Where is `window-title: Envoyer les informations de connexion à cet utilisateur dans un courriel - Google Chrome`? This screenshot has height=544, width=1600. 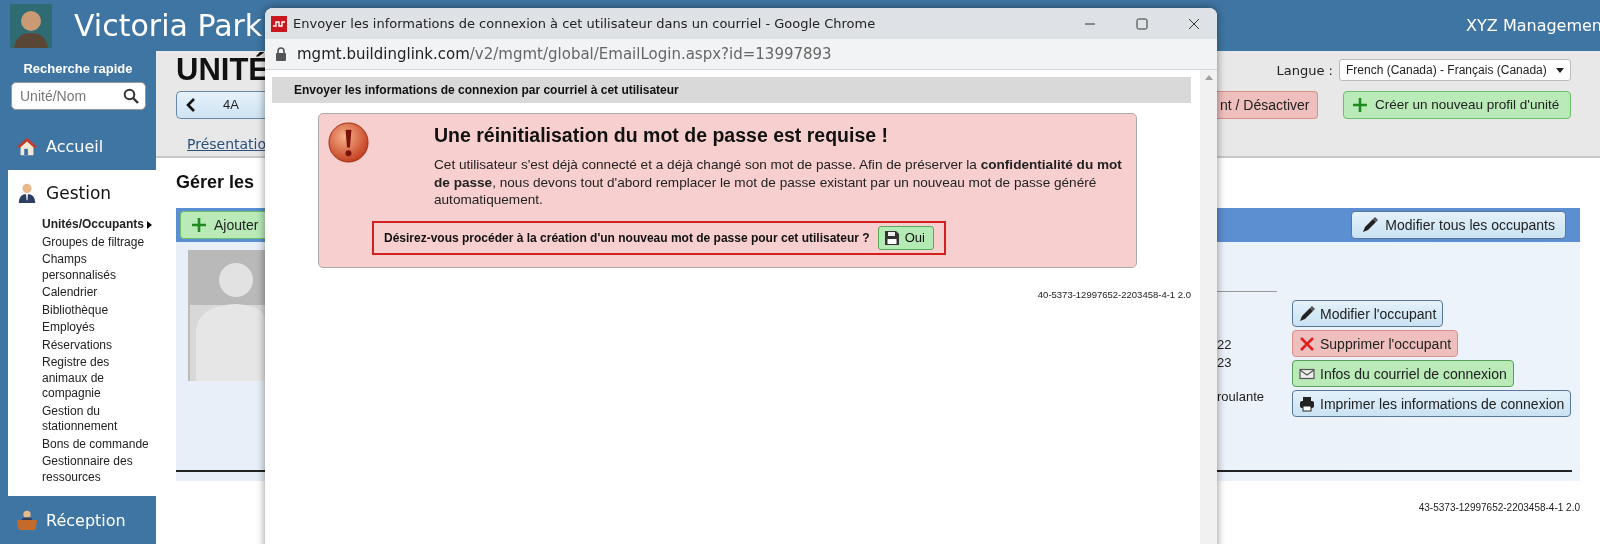 window-title: Envoyer les informations de connexion à cet utilisateur dans un courriel - Google Chrome is located at coordinates (585, 23).